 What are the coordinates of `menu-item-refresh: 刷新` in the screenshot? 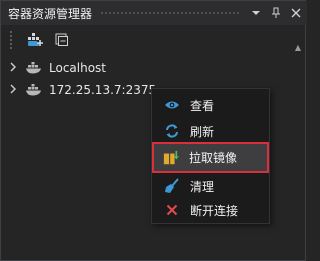 It's located at (211, 131).